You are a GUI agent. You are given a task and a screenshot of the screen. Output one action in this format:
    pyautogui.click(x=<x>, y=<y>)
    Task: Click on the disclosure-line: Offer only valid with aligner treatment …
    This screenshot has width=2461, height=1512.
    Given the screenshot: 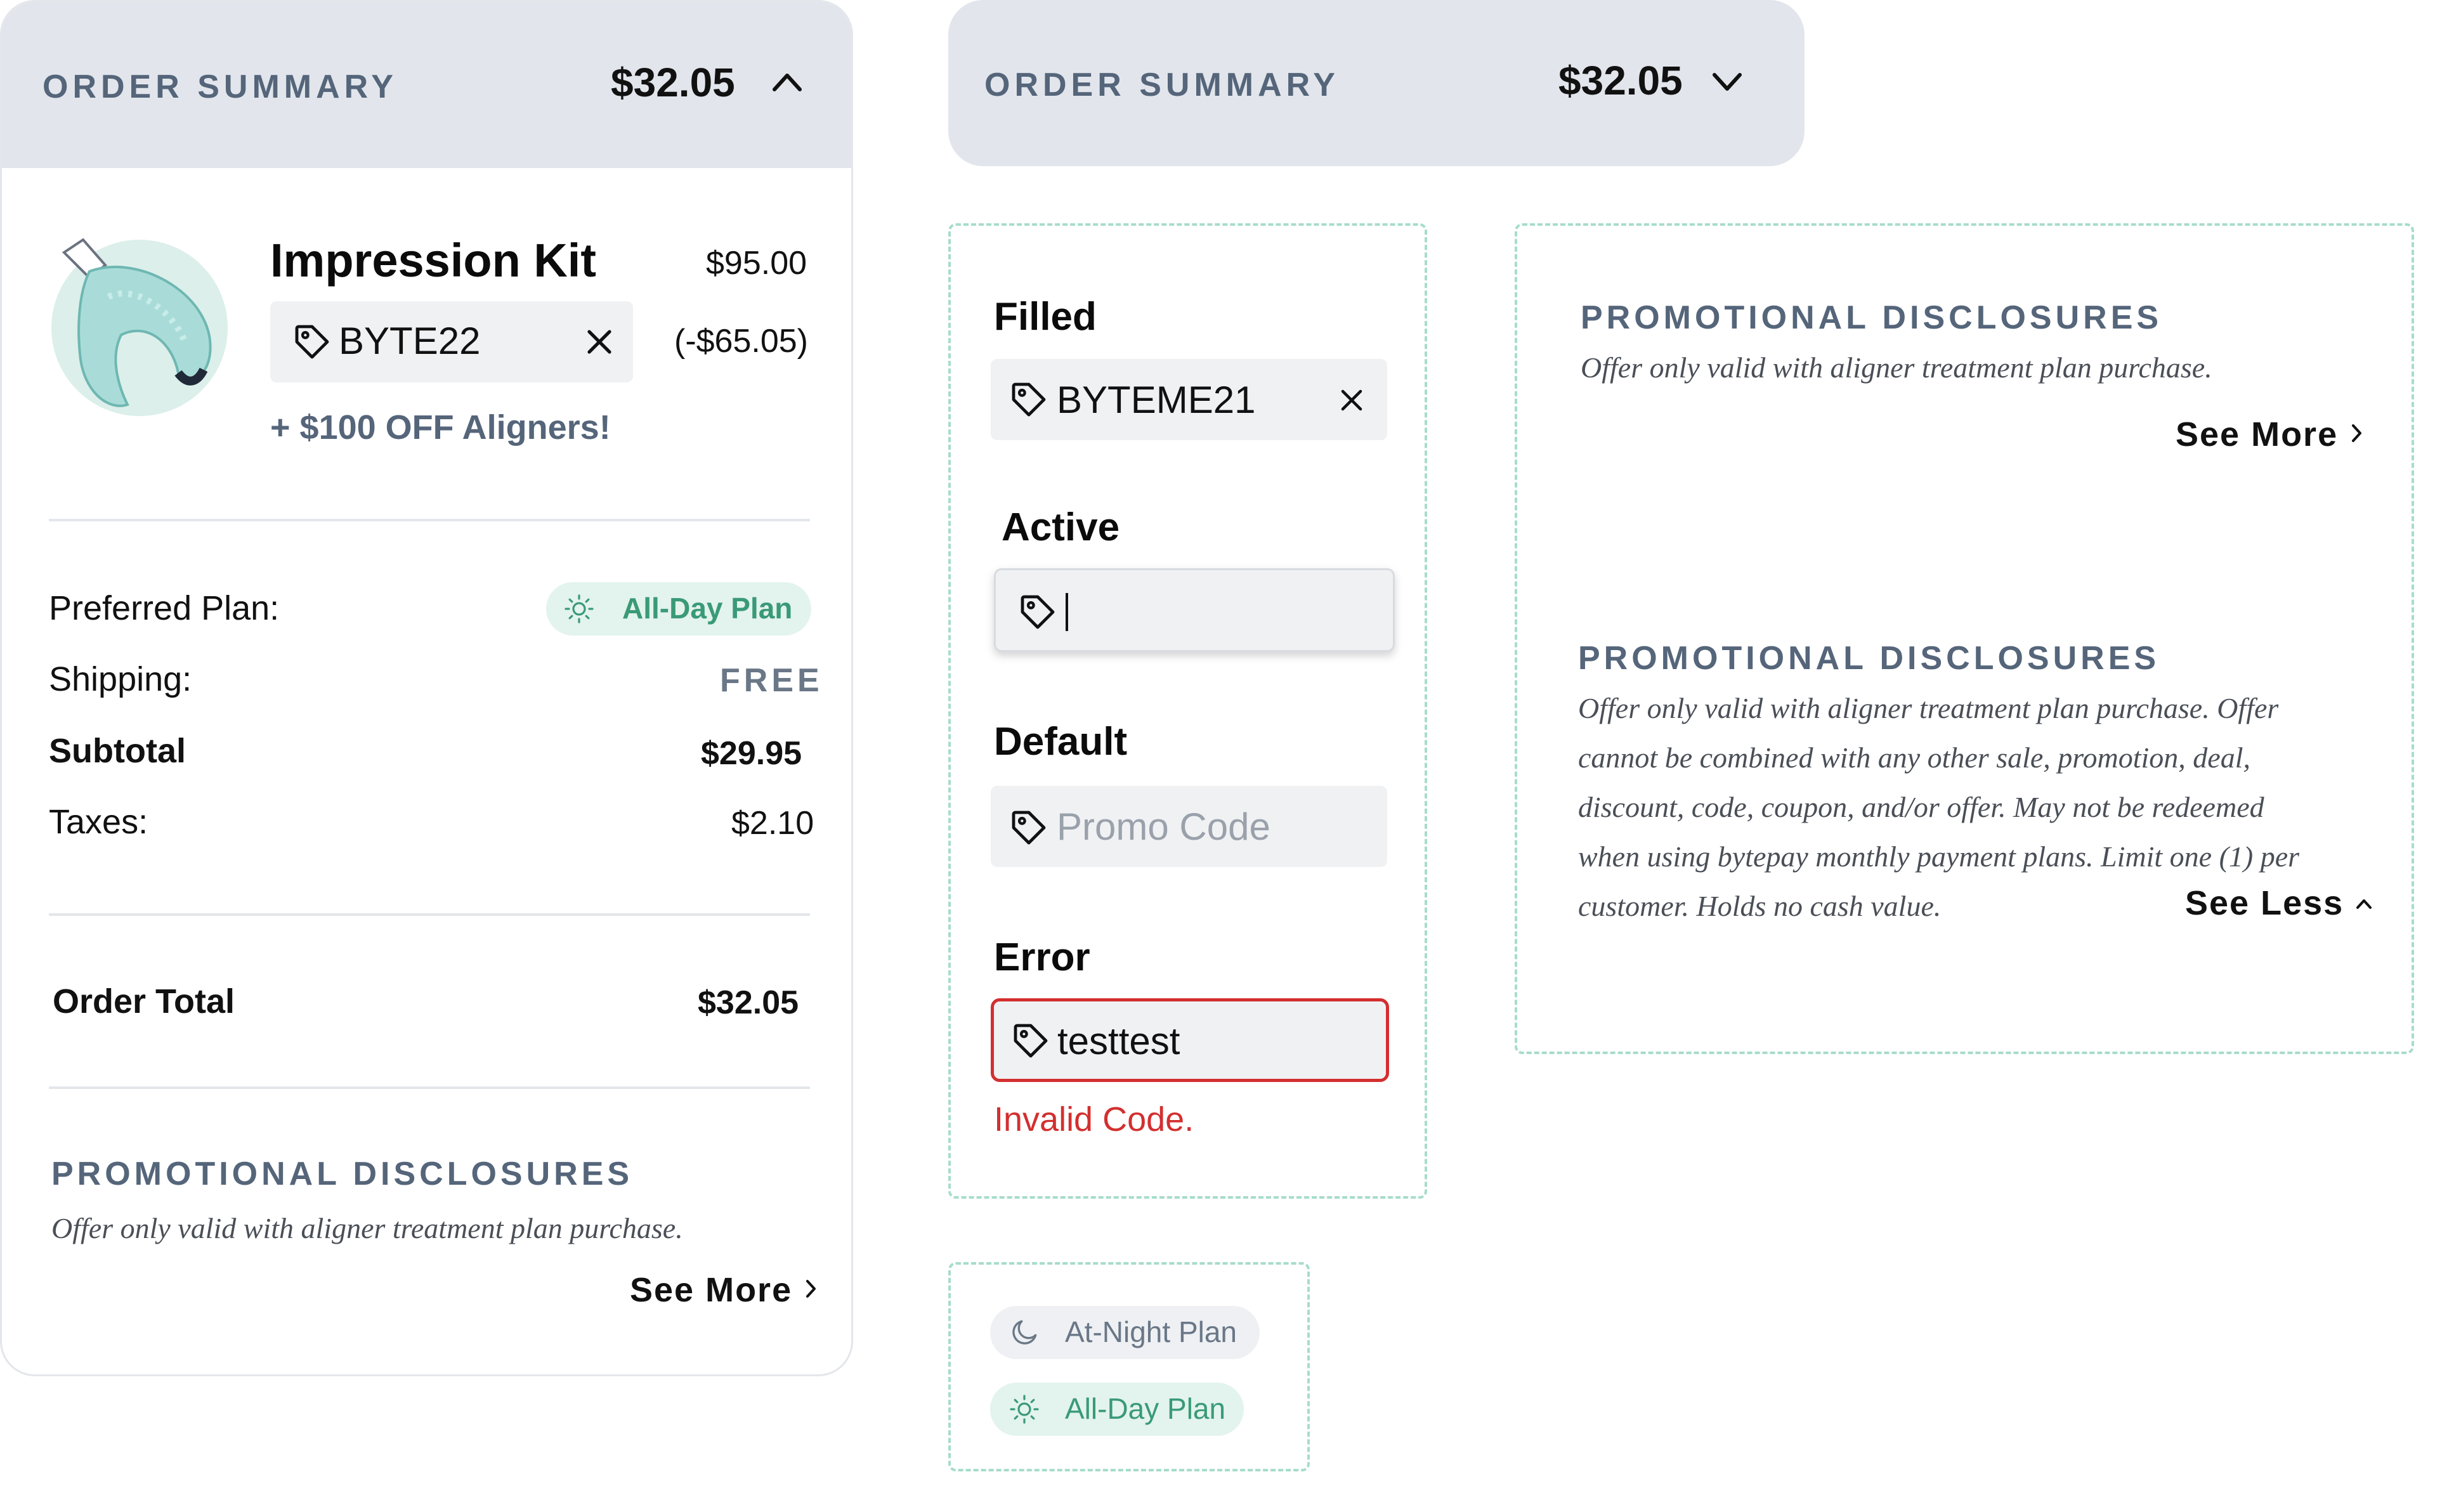 What is the action you would take?
    pyautogui.click(x=1928, y=708)
    